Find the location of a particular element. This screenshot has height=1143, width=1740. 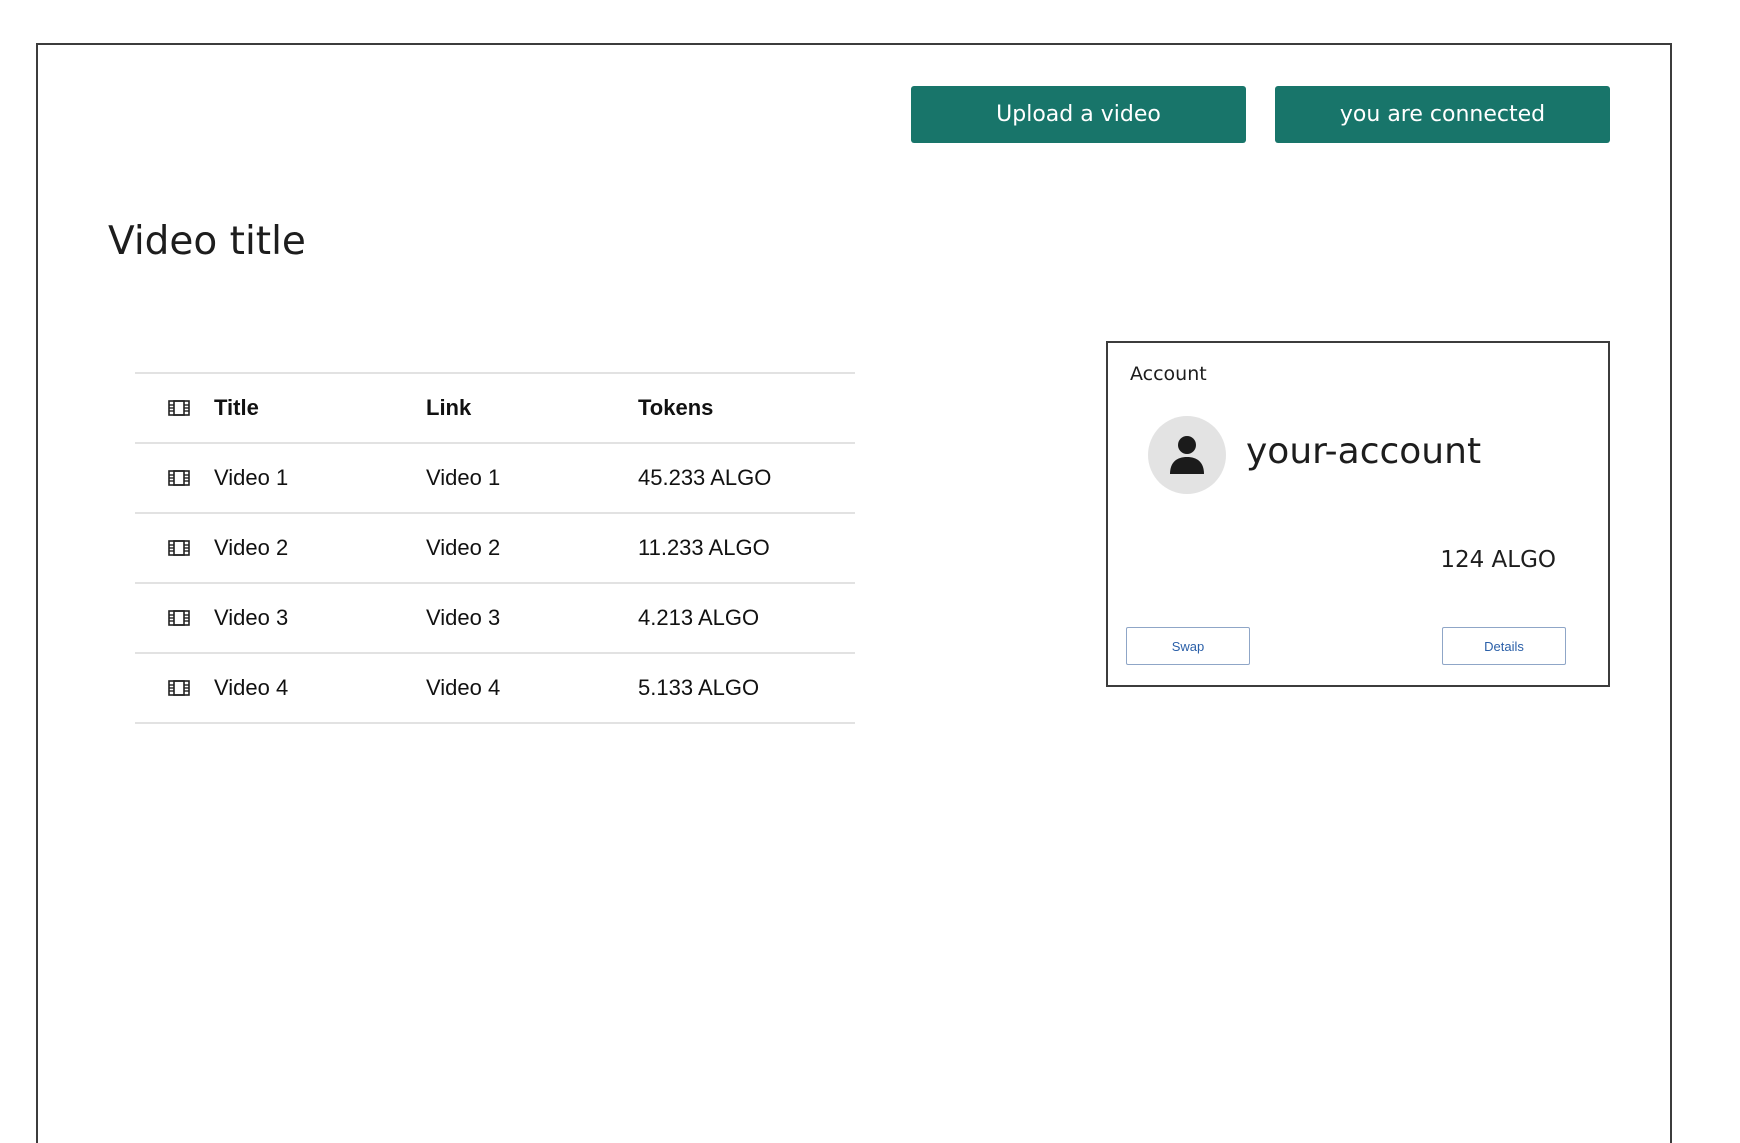

video-tokens-cell: 45.233 ALGO is located at coordinates (705, 477).